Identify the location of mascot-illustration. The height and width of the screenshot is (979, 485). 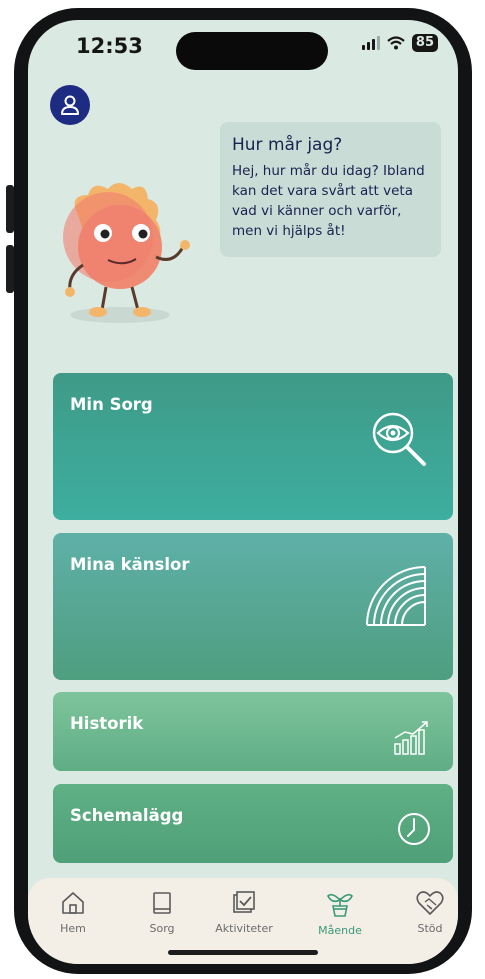
(126, 253).